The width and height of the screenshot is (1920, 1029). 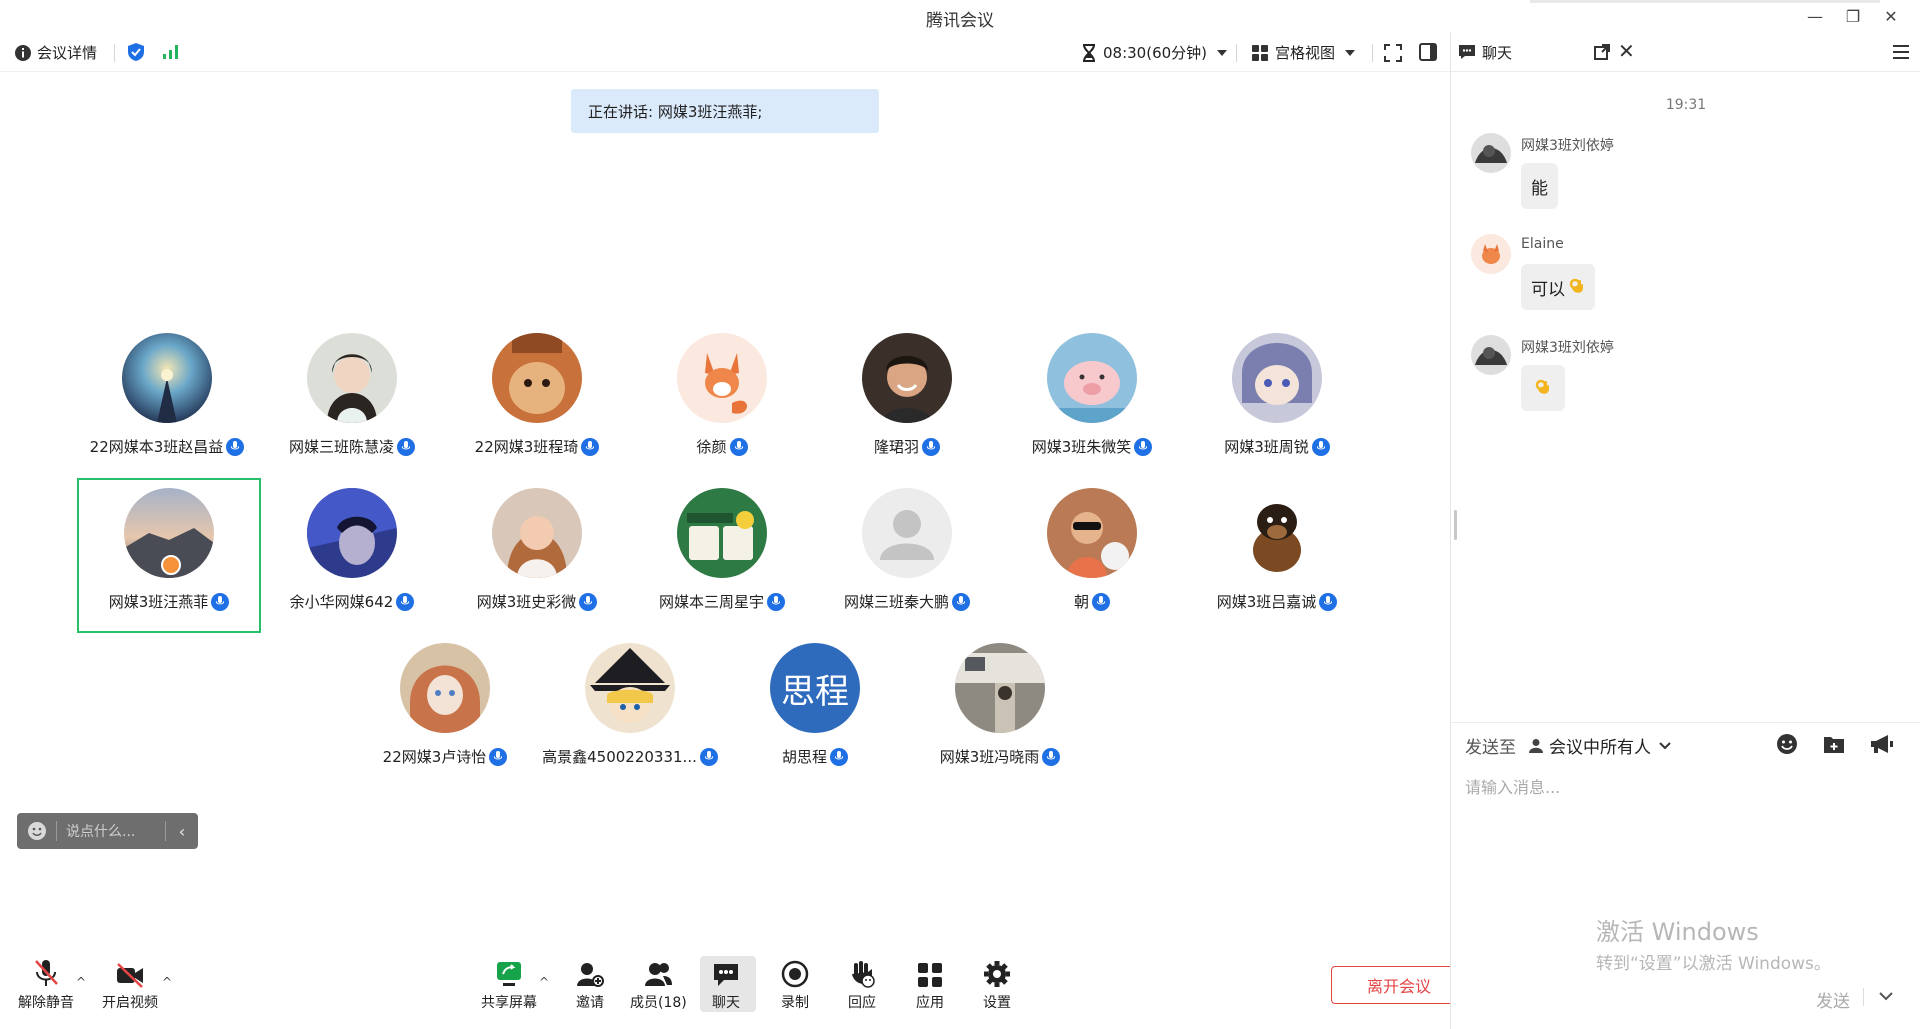 What do you see at coordinates (81, 982) in the screenshot?
I see `audio-options-caret-icon: ^` at bounding box center [81, 982].